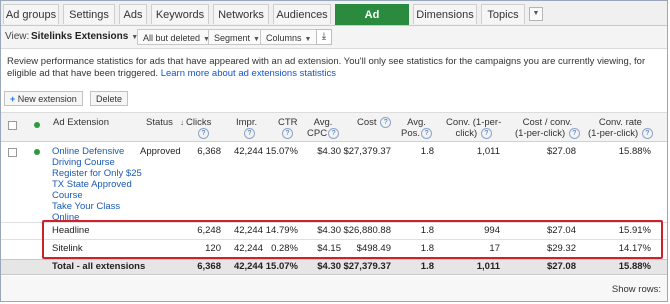 The width and height of the screenshot is (670, 304). I want to click on col-ad-extension: Ad Extension, so click(81, 122).